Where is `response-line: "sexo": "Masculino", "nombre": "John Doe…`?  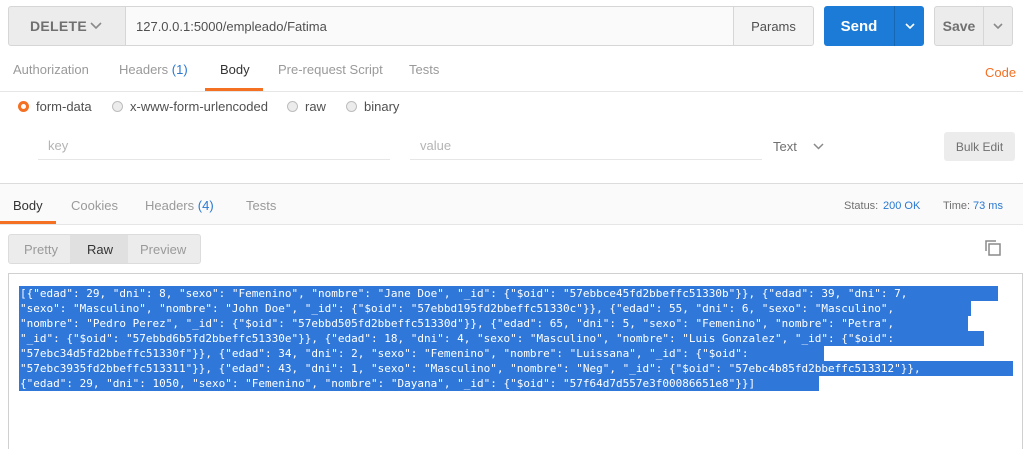
response-line: "sexo": "Masculino", "nombre": "John Doe… is located at coordinates (457, 308).